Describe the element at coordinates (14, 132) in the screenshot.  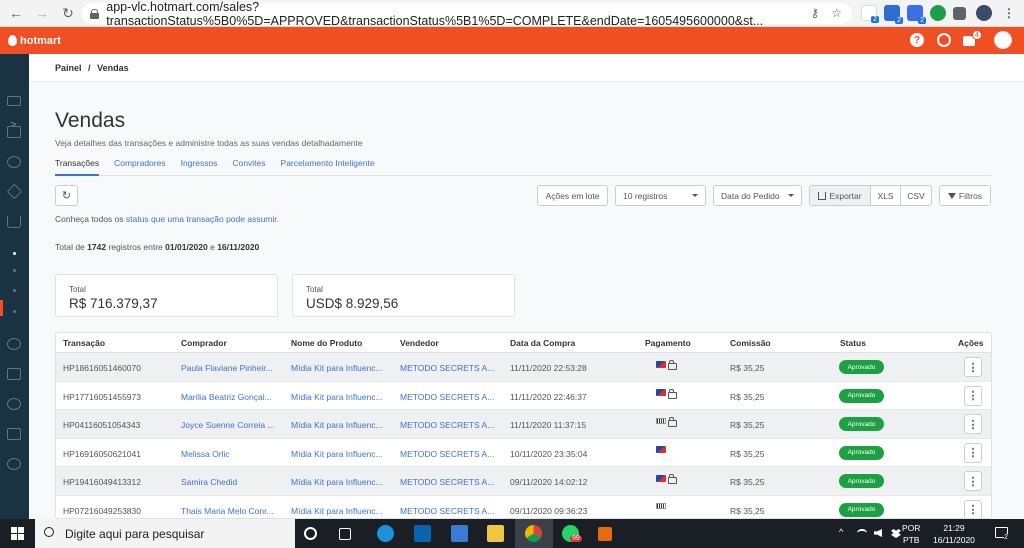
I see `sidebar-grid-icon` at that location.